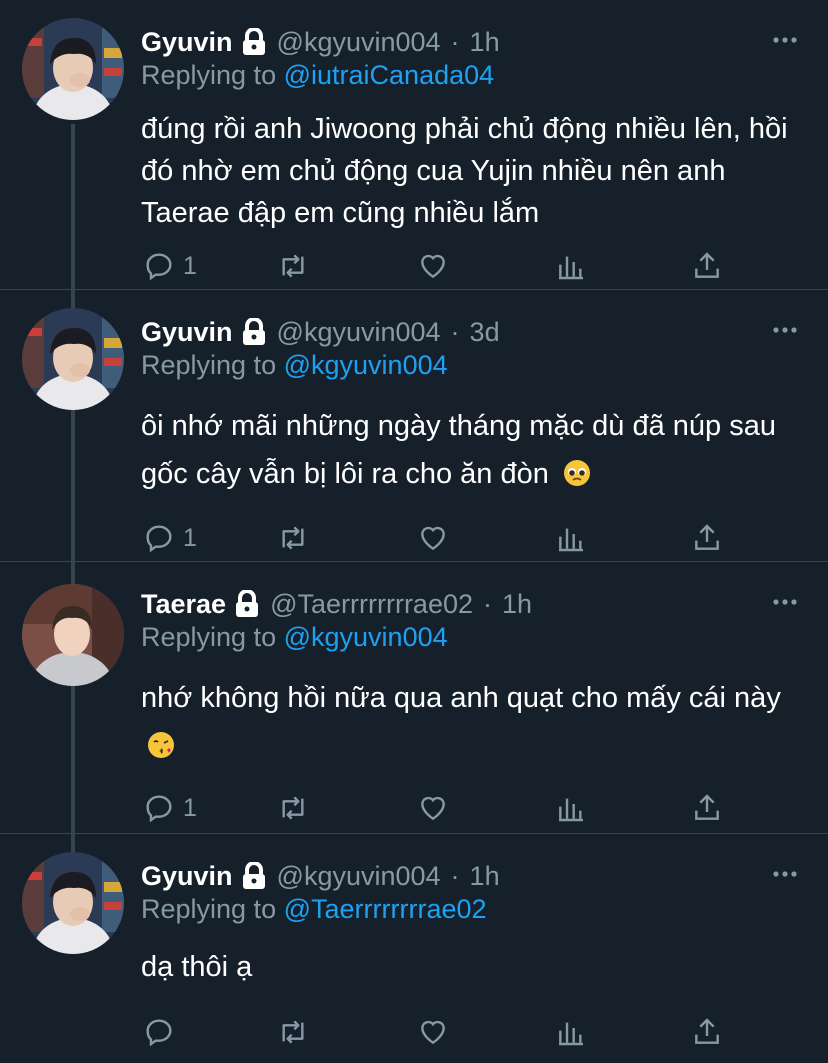 The height and width of the screenshot is (1063, 828). What do you see at coordinates (389, 75) in the screenshot?
I see `mention-link: @iutraiCanada04` at bounding box center [389, 75].